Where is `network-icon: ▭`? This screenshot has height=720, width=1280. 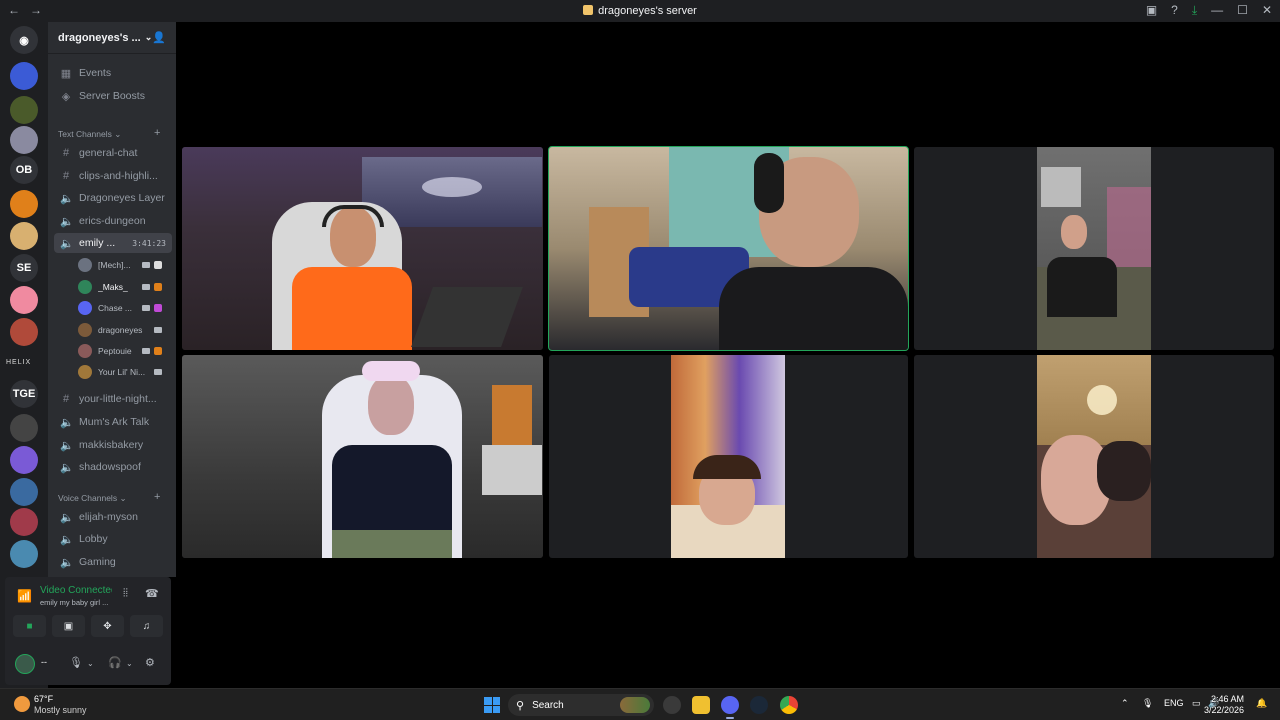 network-icon: ▭ is located at coordinates (1196, 703).